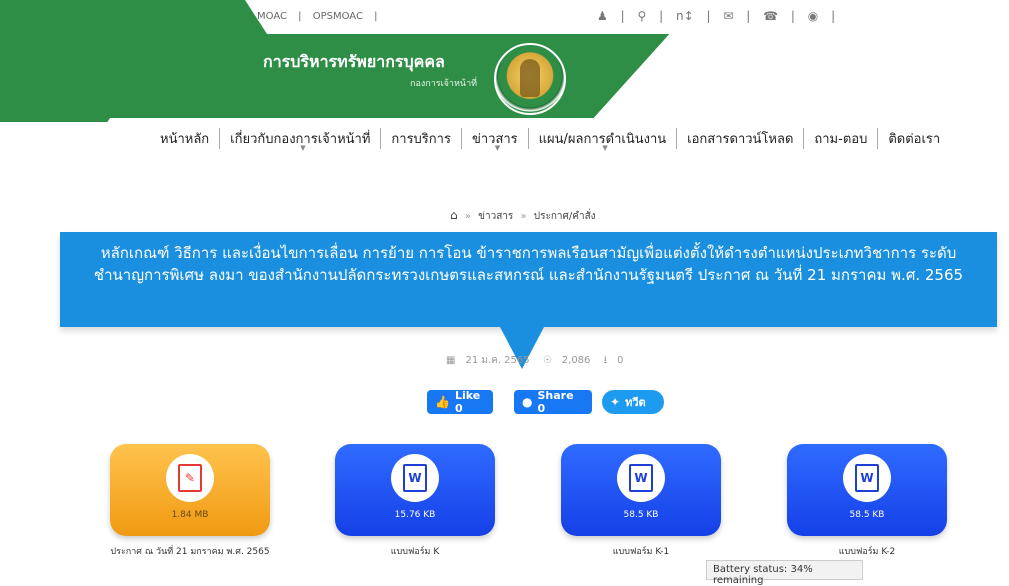  I want to click on nav-label: หน้าหลัก, so click(185, 139).